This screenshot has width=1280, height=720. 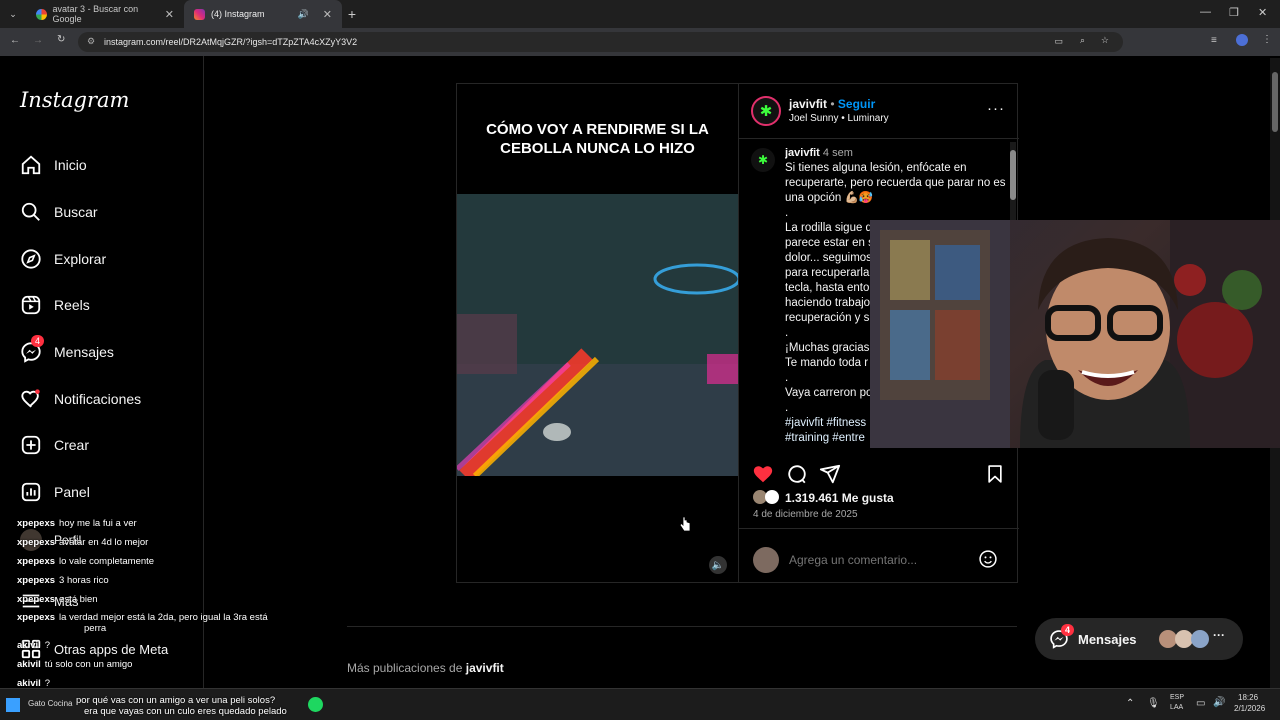 I want to click on cast-icon: ▭, so click(x=1058, y=41).